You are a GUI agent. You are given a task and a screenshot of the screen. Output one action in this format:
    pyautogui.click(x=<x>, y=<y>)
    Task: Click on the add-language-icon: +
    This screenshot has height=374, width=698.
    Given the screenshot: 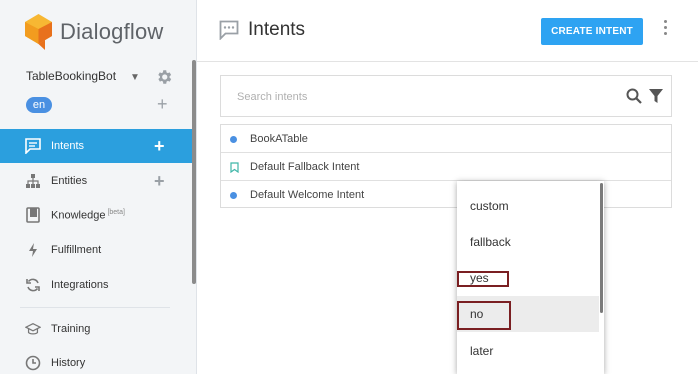 What is the action you would take?
    pyautogui.click(x=162, y=104)
    